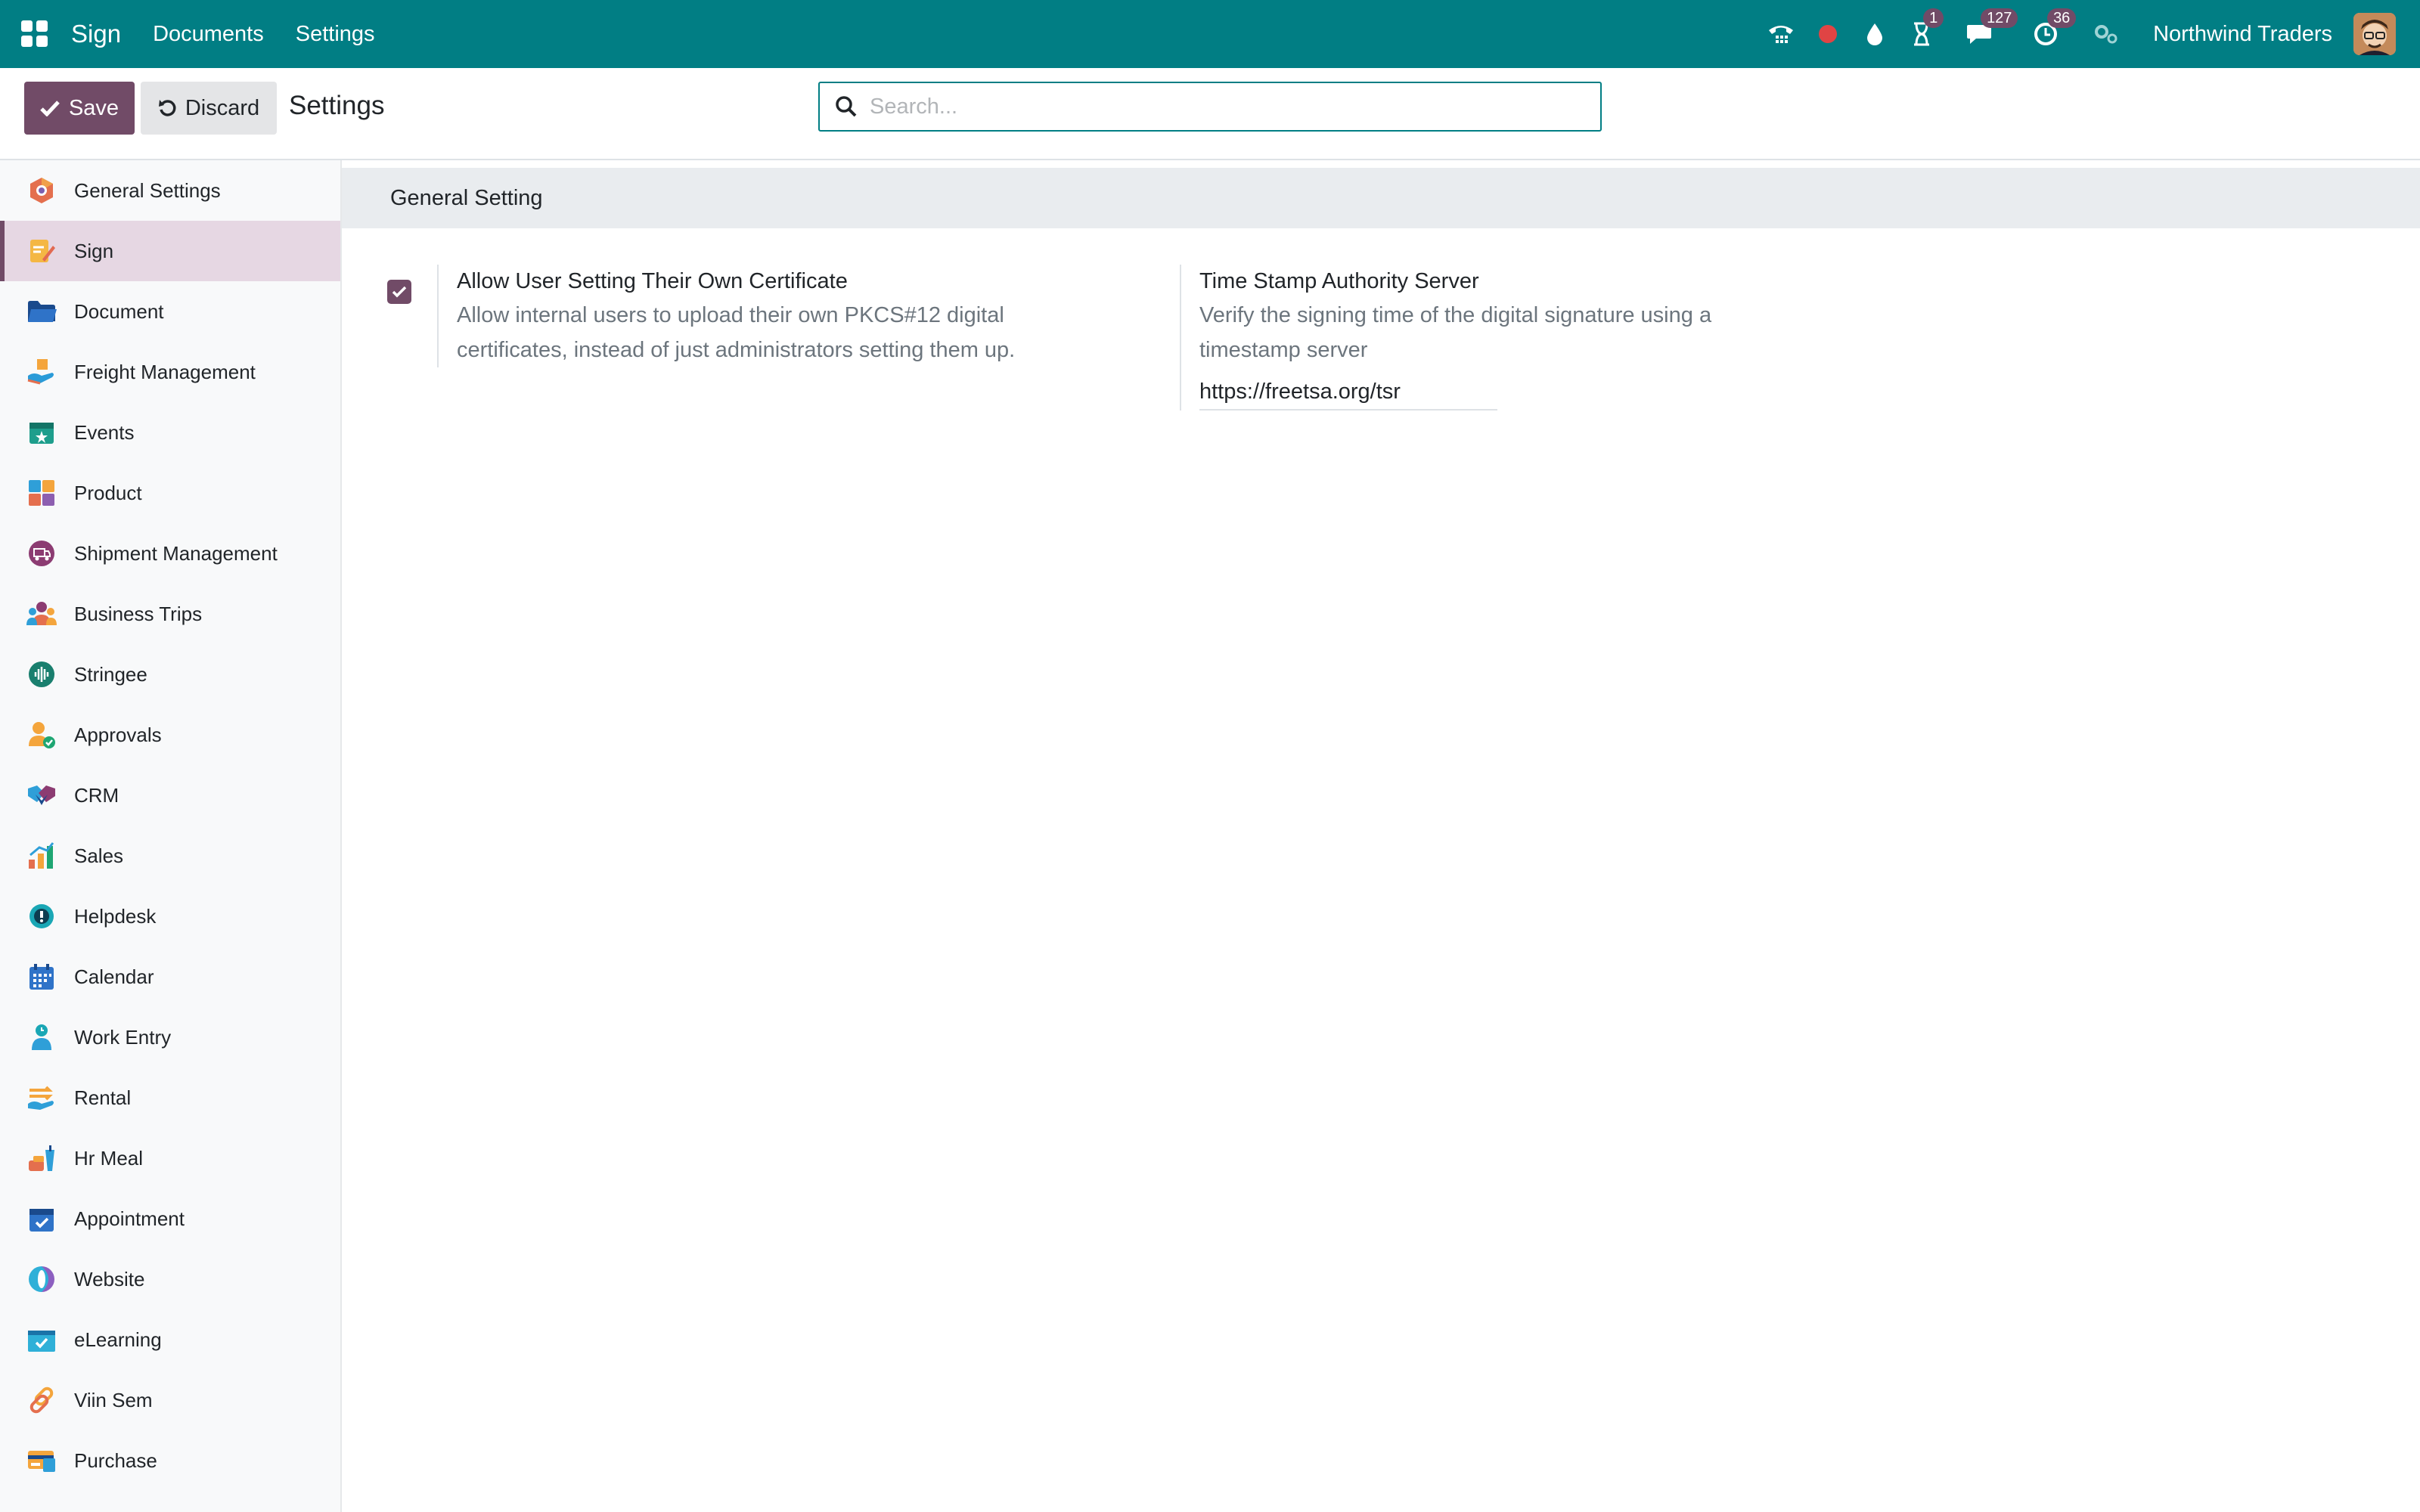  Describe the element at coordinates (170, 311) in the screenshot. I see `sidebar-item-document: Document` at that location.